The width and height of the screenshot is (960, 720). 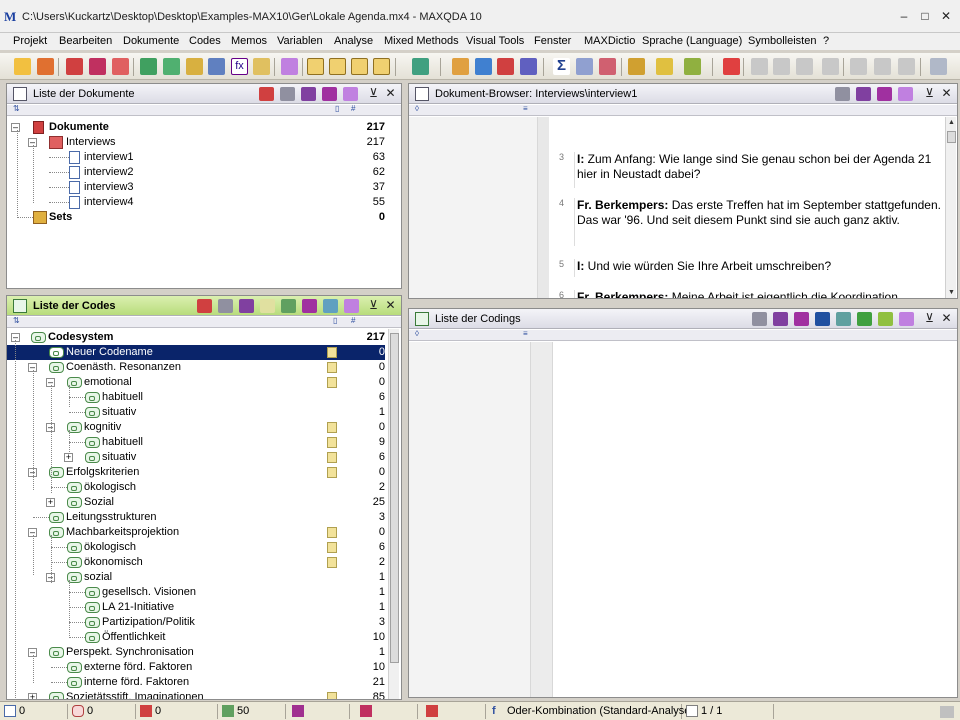 What do you see at coordinates (373, 305) in the screenshot?
I see `code-maximize-icon: ⊻` at bounding box center [373, 305].